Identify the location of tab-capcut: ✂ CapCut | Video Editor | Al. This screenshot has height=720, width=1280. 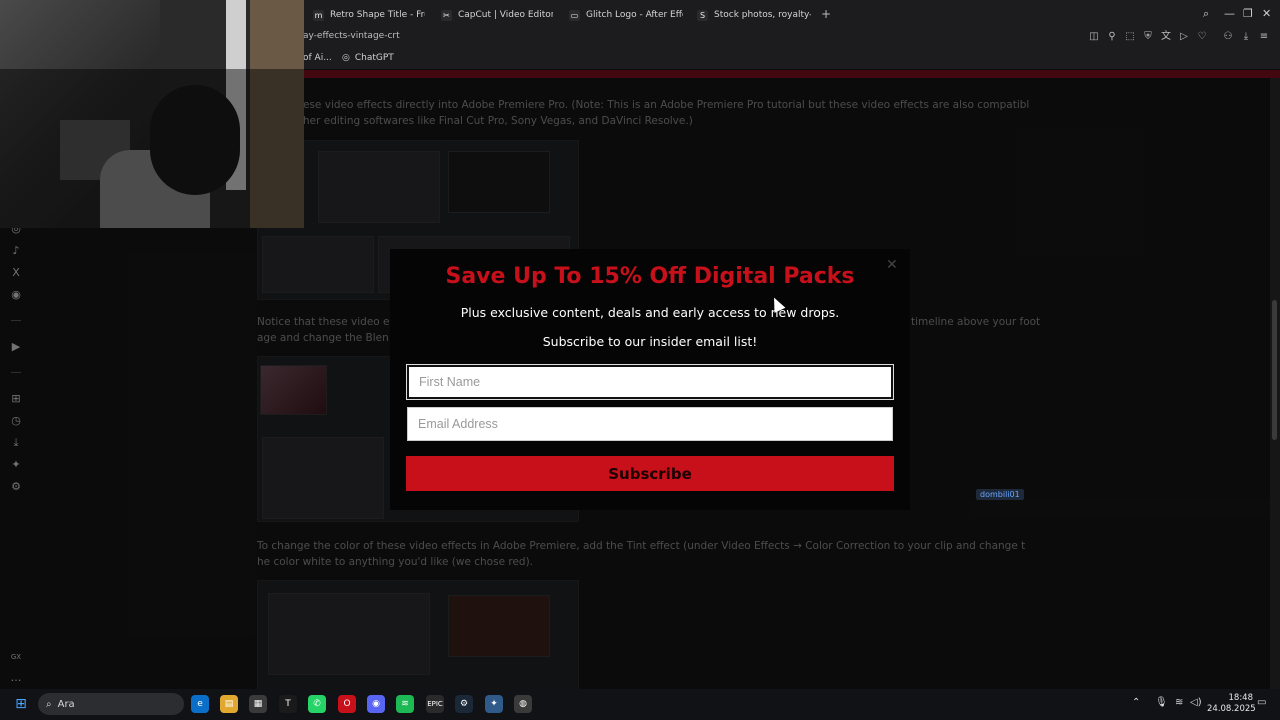
(497, 15).